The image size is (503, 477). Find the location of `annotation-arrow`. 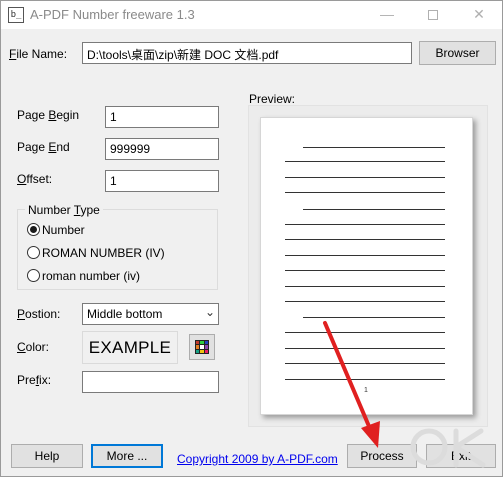

annotation-arrow is located at coordinates (351, 384).